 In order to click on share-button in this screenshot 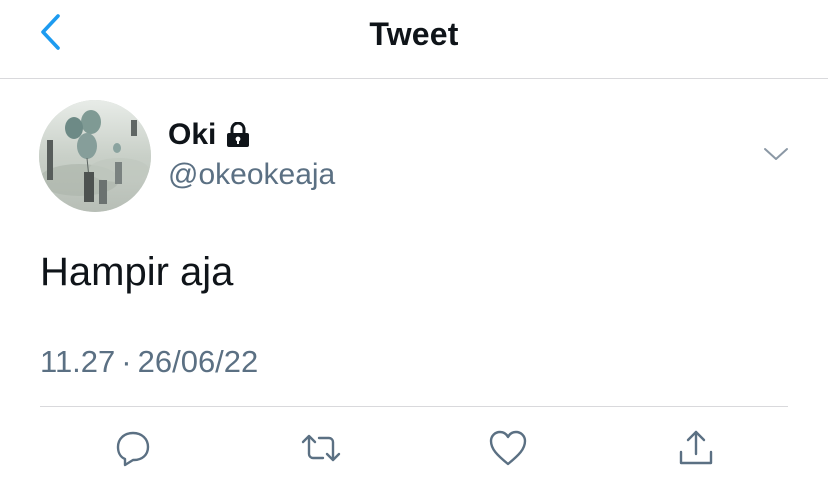, I will do `click(696, 450)`.